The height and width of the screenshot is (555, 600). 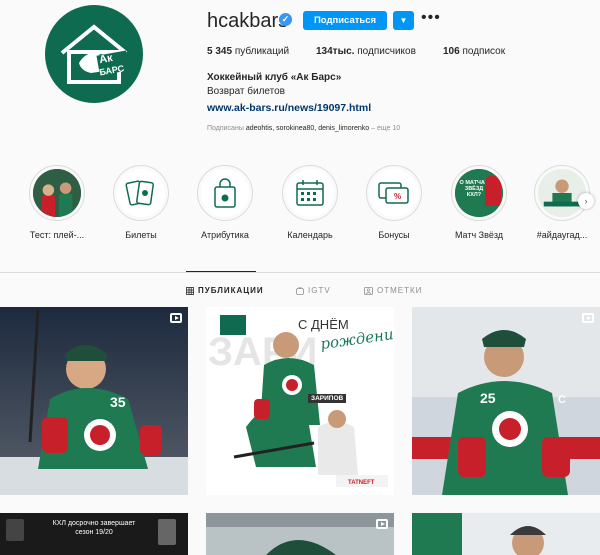 I want to click on ticket-icon, so click(x=141, y=193).